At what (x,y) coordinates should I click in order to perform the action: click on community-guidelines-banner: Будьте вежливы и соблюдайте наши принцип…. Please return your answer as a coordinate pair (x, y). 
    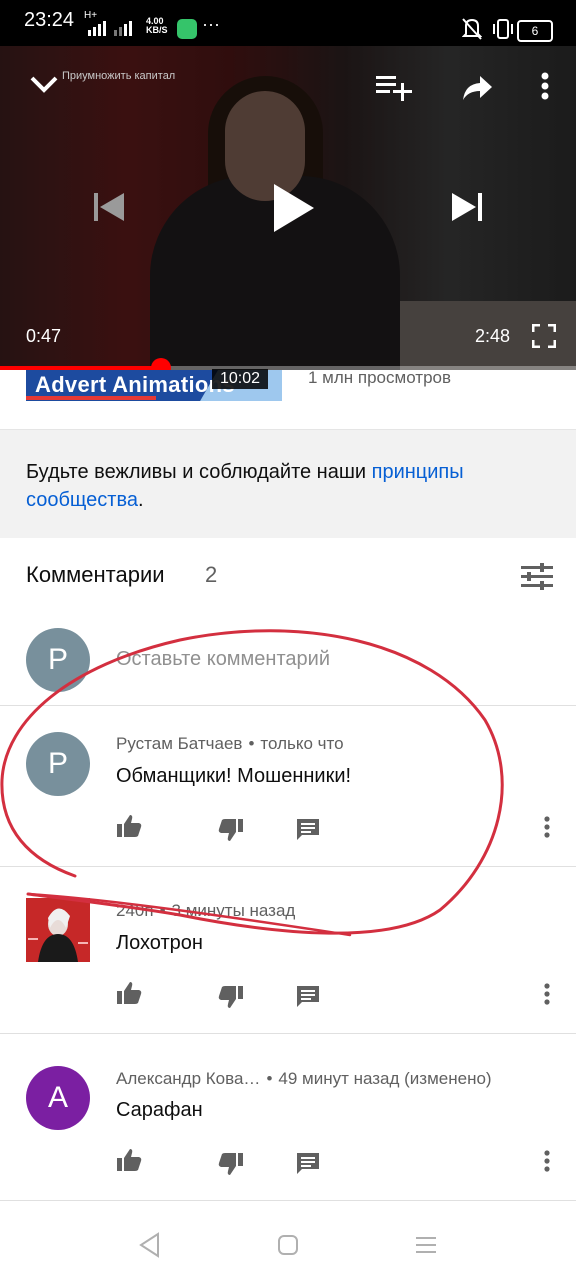
    Looking at the image, I should click on (288, 484).